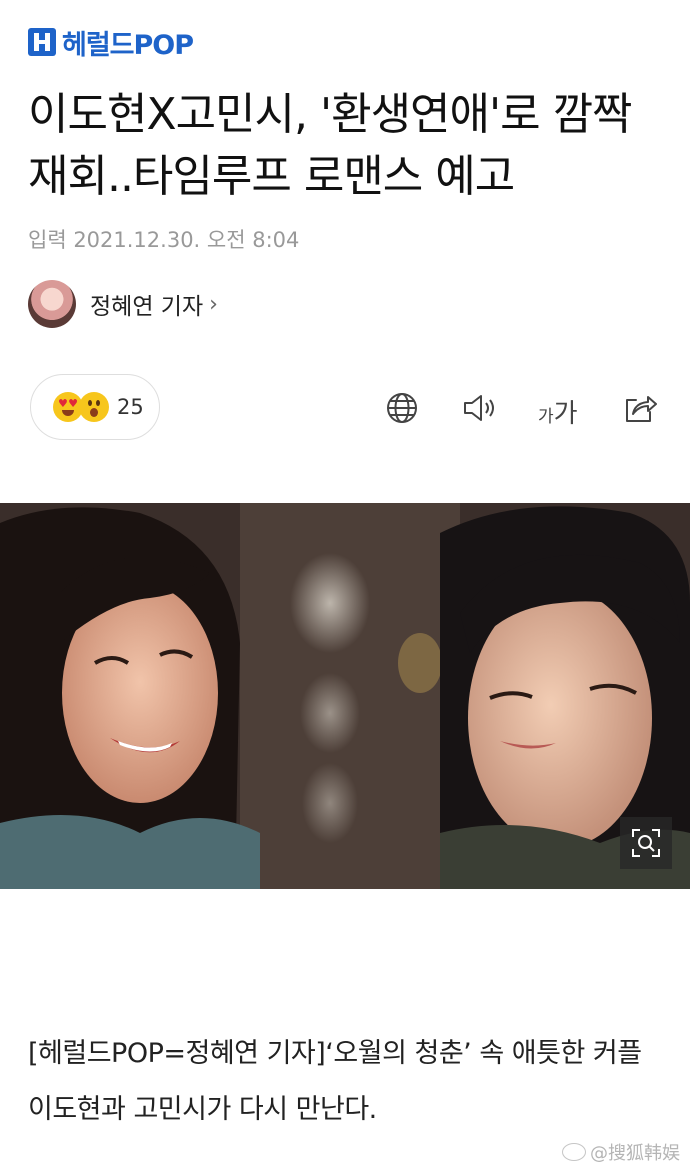 This screenshot has width=690, height=1169. Describe the element at coordinates (52, 304) in the screenshot. I see `author-avatar` at that location.